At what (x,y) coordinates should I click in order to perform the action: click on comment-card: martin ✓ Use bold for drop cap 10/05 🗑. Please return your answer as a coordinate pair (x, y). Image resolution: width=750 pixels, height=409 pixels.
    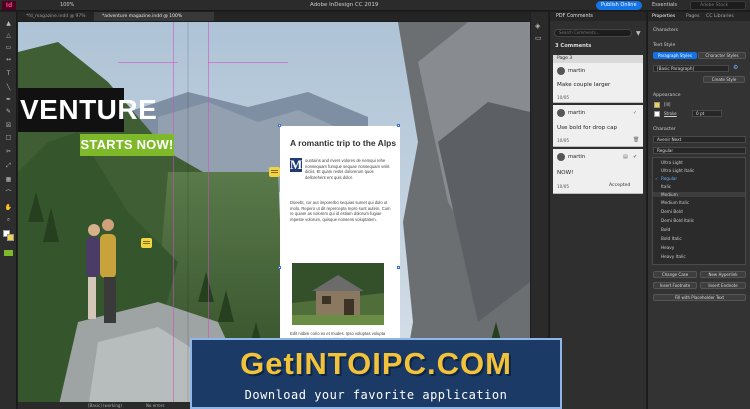
    Looking at the image, I should click on (598, 126).